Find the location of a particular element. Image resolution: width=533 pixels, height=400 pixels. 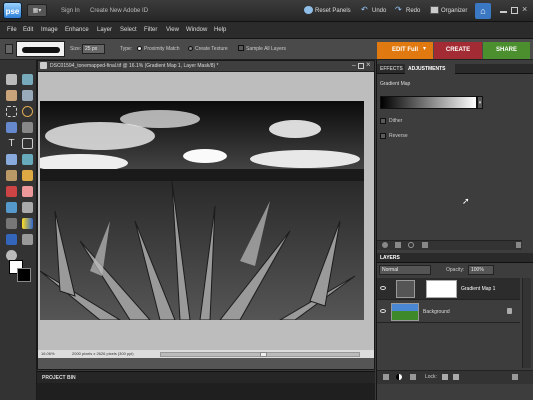

smart-brush-tool-icon is located at coordinates (27, 207).